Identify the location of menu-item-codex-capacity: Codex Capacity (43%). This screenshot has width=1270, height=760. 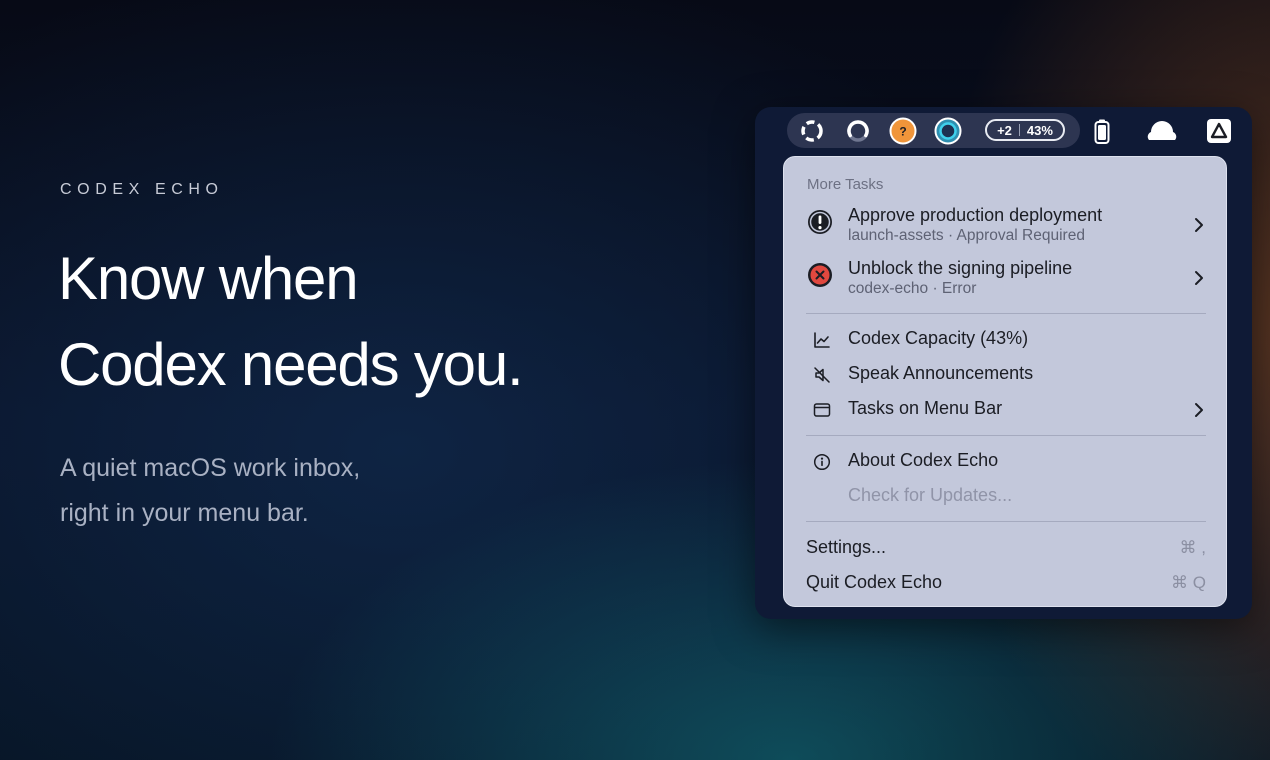
(1006, 340).